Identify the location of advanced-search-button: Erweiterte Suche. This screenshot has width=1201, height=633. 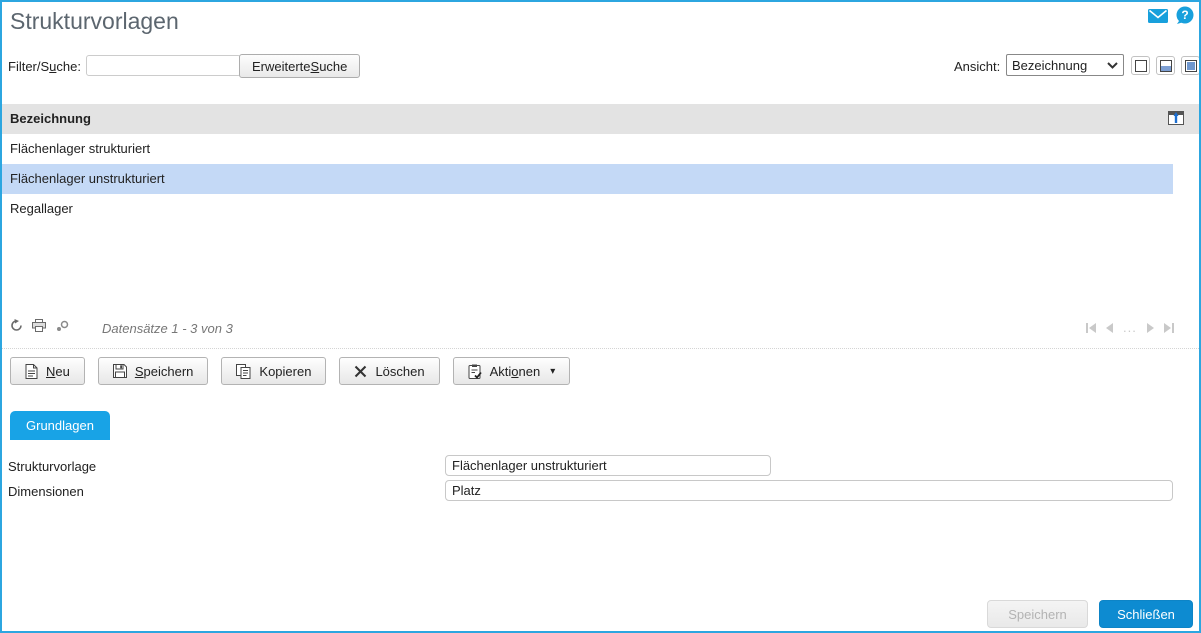
(300, 66).